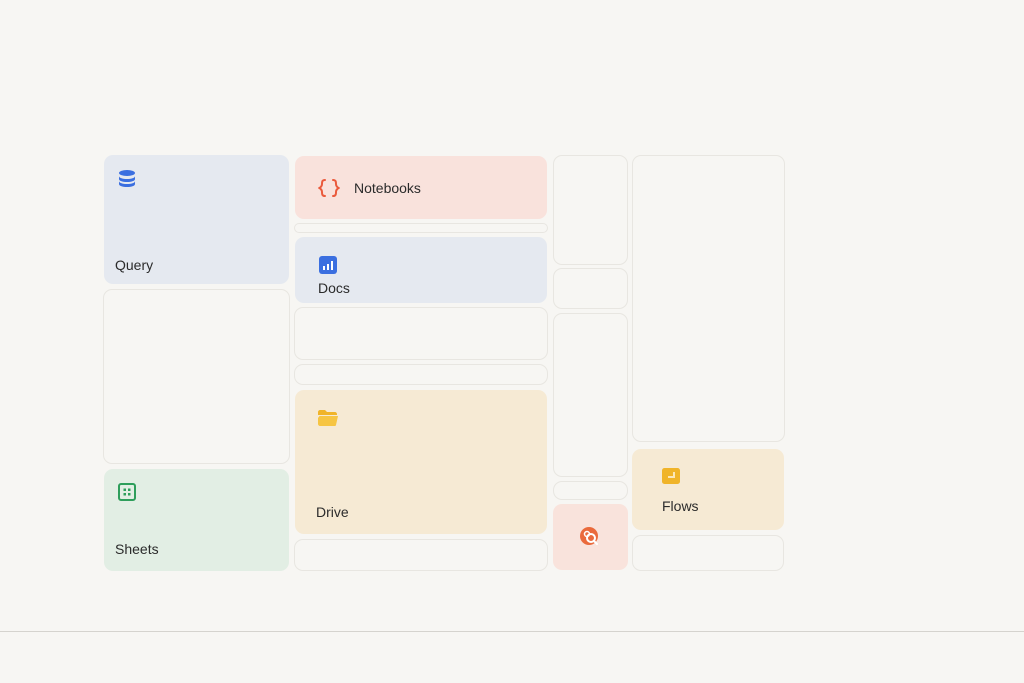 The height and width of the screenshot is (683, 1024). I want to click on query-tile: Query, so click(196, 219).